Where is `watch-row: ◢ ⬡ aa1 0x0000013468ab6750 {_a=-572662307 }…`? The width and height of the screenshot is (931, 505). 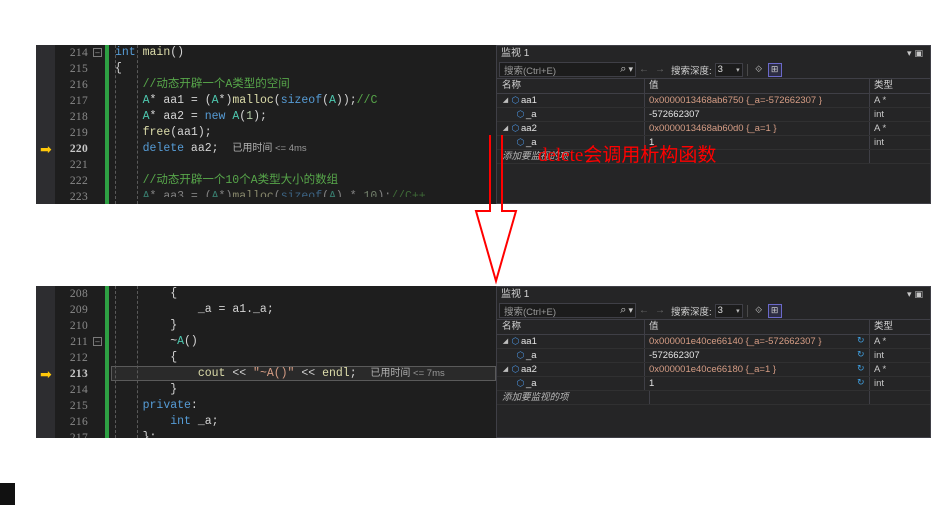 watch-row: ◢ ⬡ aa1 0x0000013468ab6750 {_a=-572662307 }… is located at coordinates (713, 101).